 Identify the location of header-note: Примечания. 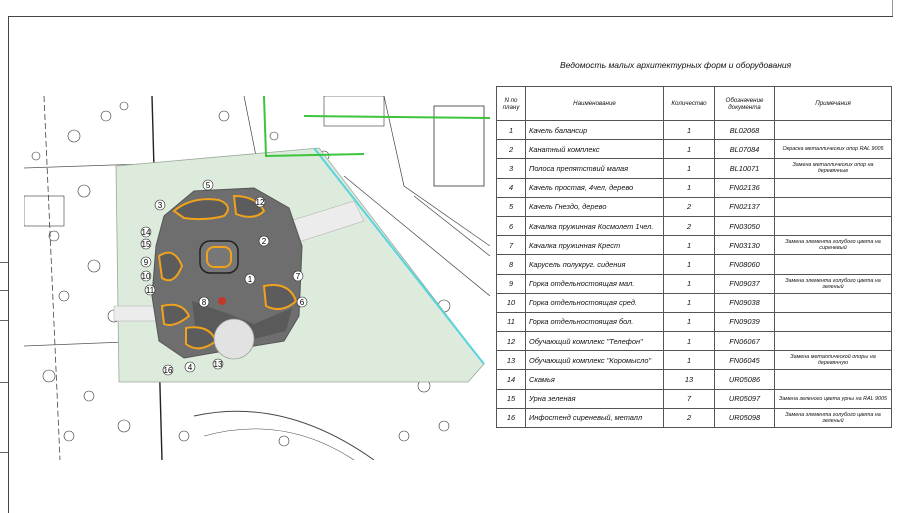
(833, 103).